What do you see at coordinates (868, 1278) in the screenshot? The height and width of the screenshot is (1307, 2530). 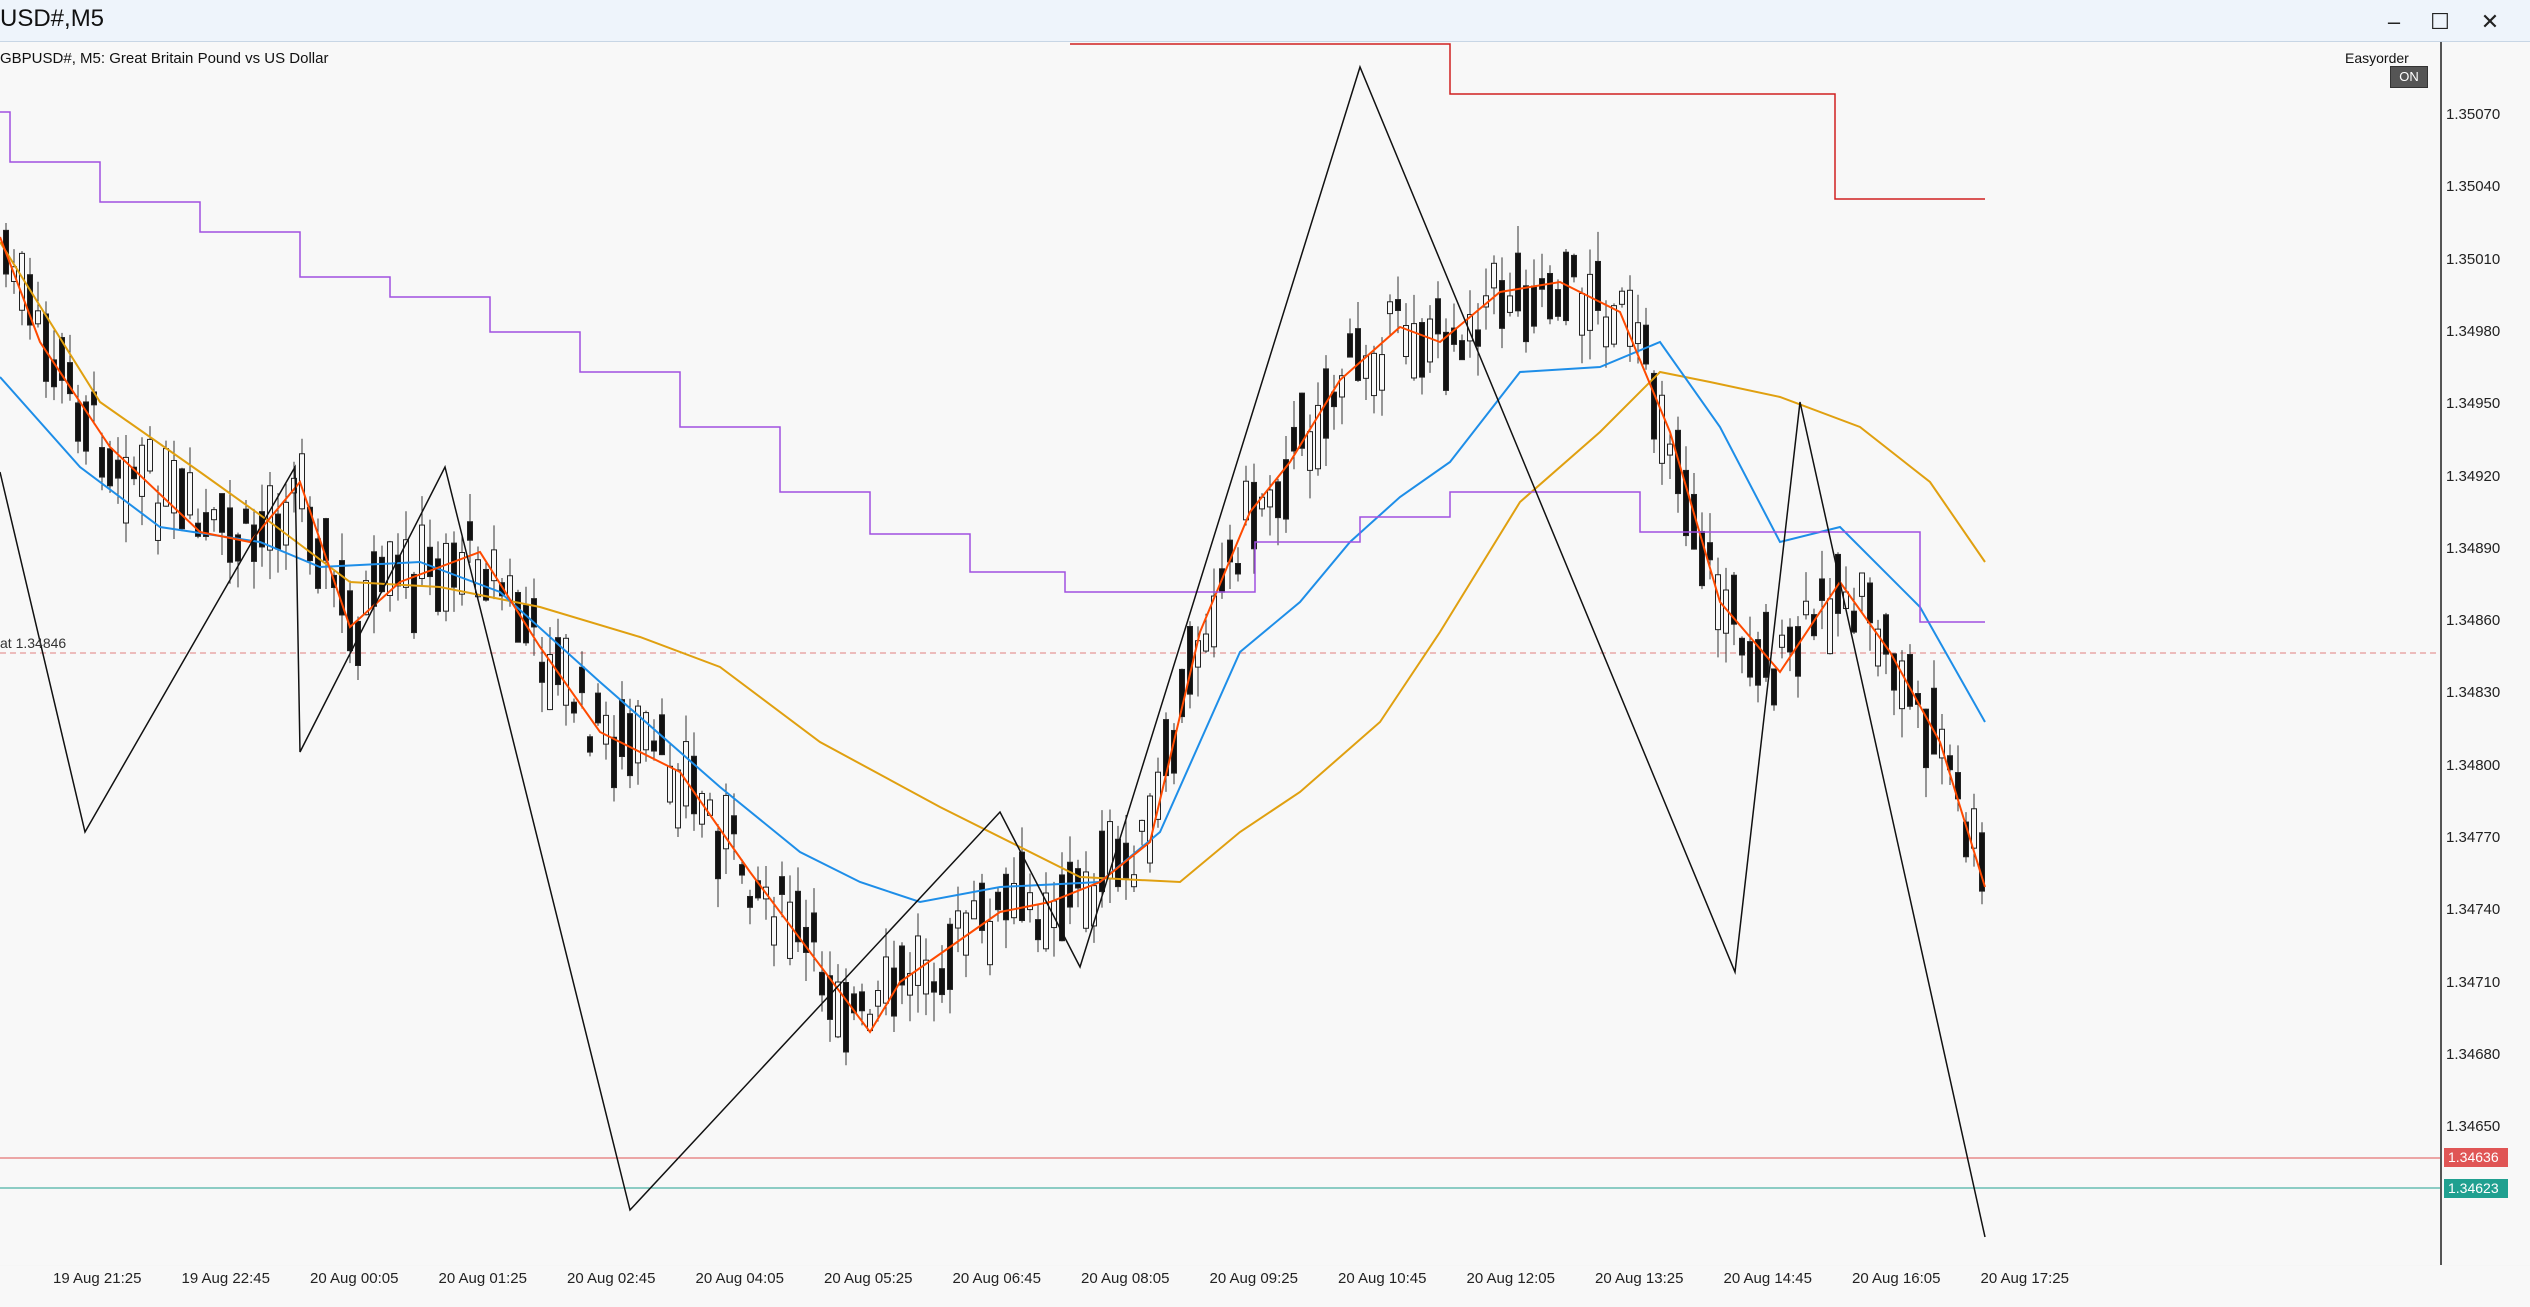 I see `time-tick-label: 20 Aug 05:25` at bounding box center [868, 1278].